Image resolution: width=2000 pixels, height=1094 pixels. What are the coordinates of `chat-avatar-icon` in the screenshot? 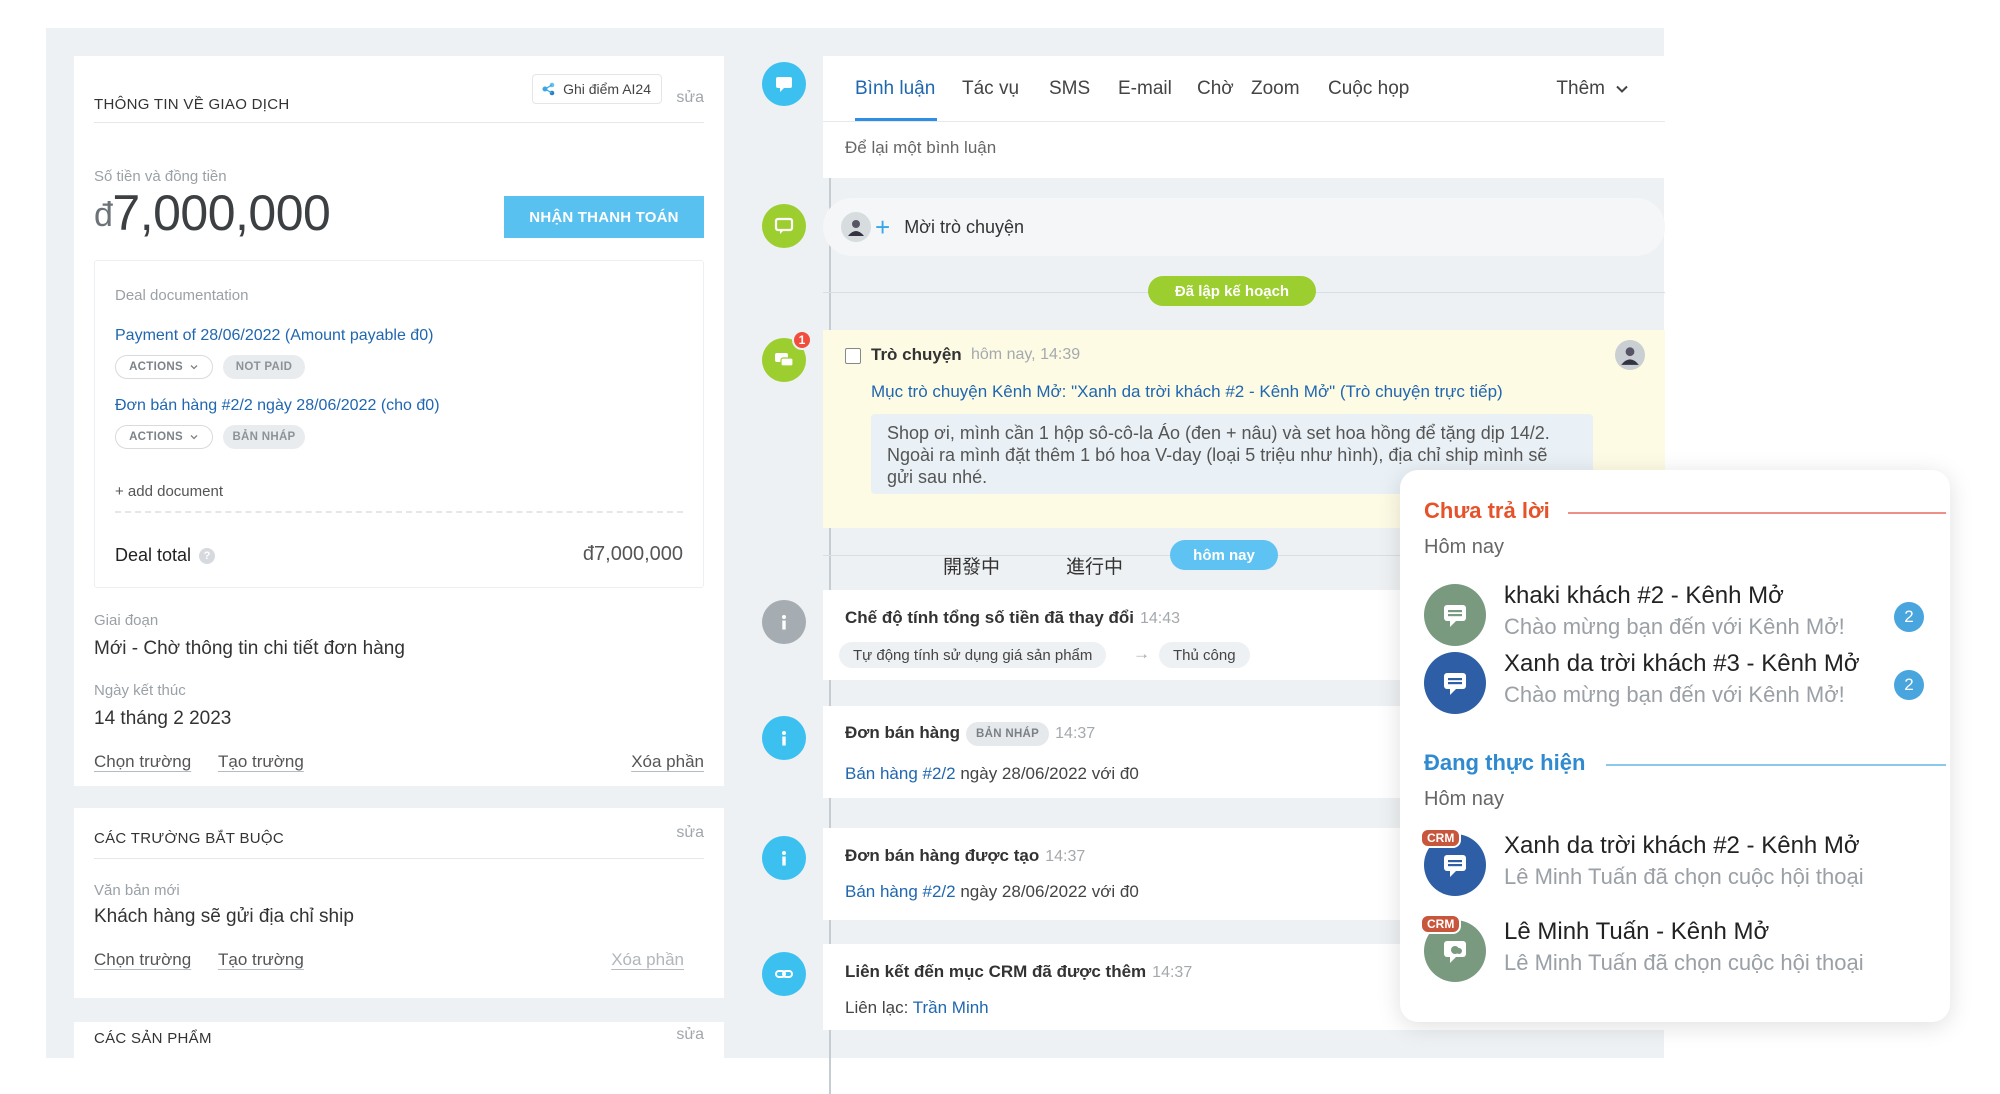 It's located at (1455, 683).